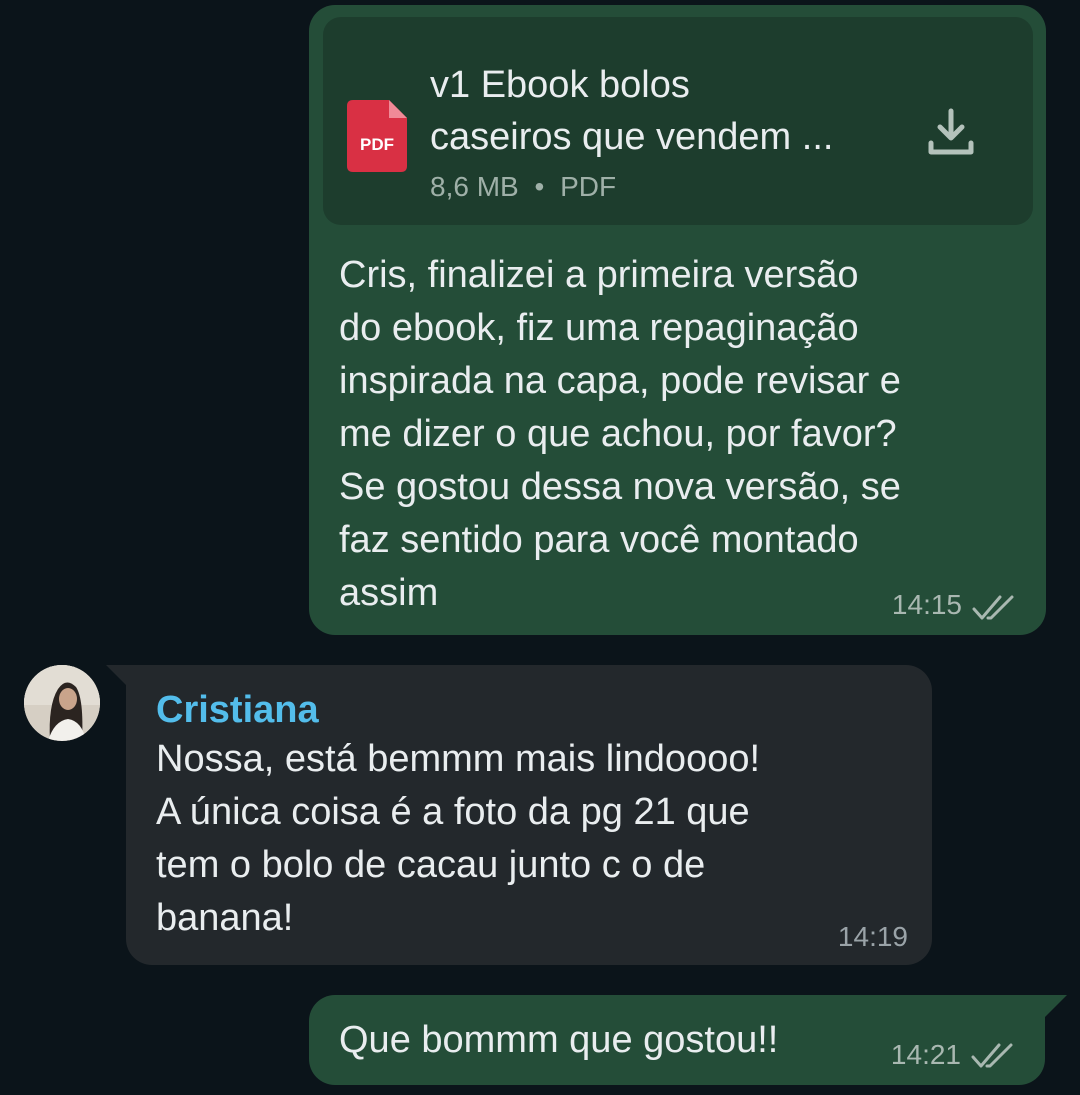 This screenshot has height=1095, width=1080. Describe the element at coordinates (925, 1054) in the screenshot. I see `message-time: 14:21` at that location.